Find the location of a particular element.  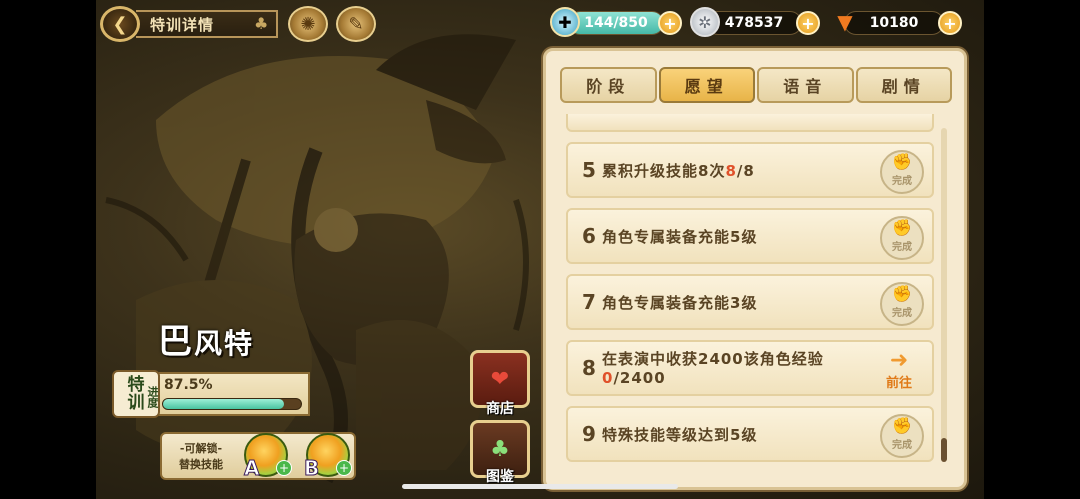

task-item: 6 角色专属装备充能5级 ✊ 完成 is located at coordinates (750, 236).